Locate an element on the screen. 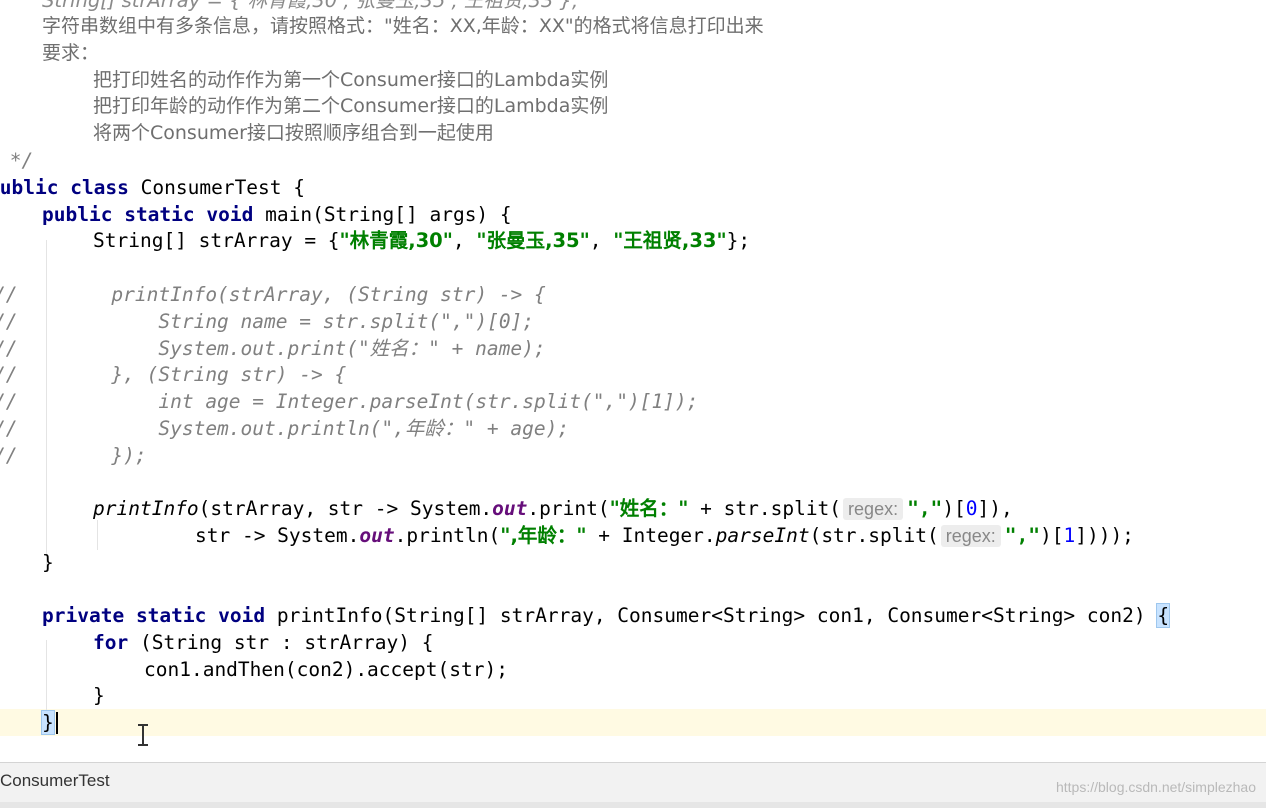  code-line-comment-3: // System.out.print("姓名：" + name); is located at coordinates (273, 348).